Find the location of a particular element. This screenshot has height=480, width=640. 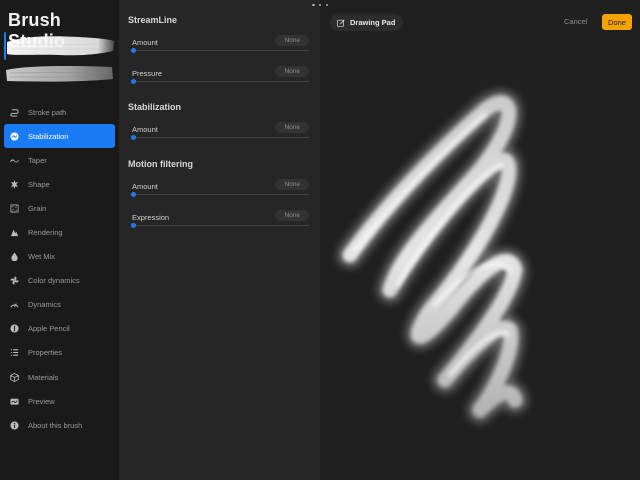

sidebar-item-properties: Properties is located at coordinates (59, 353).